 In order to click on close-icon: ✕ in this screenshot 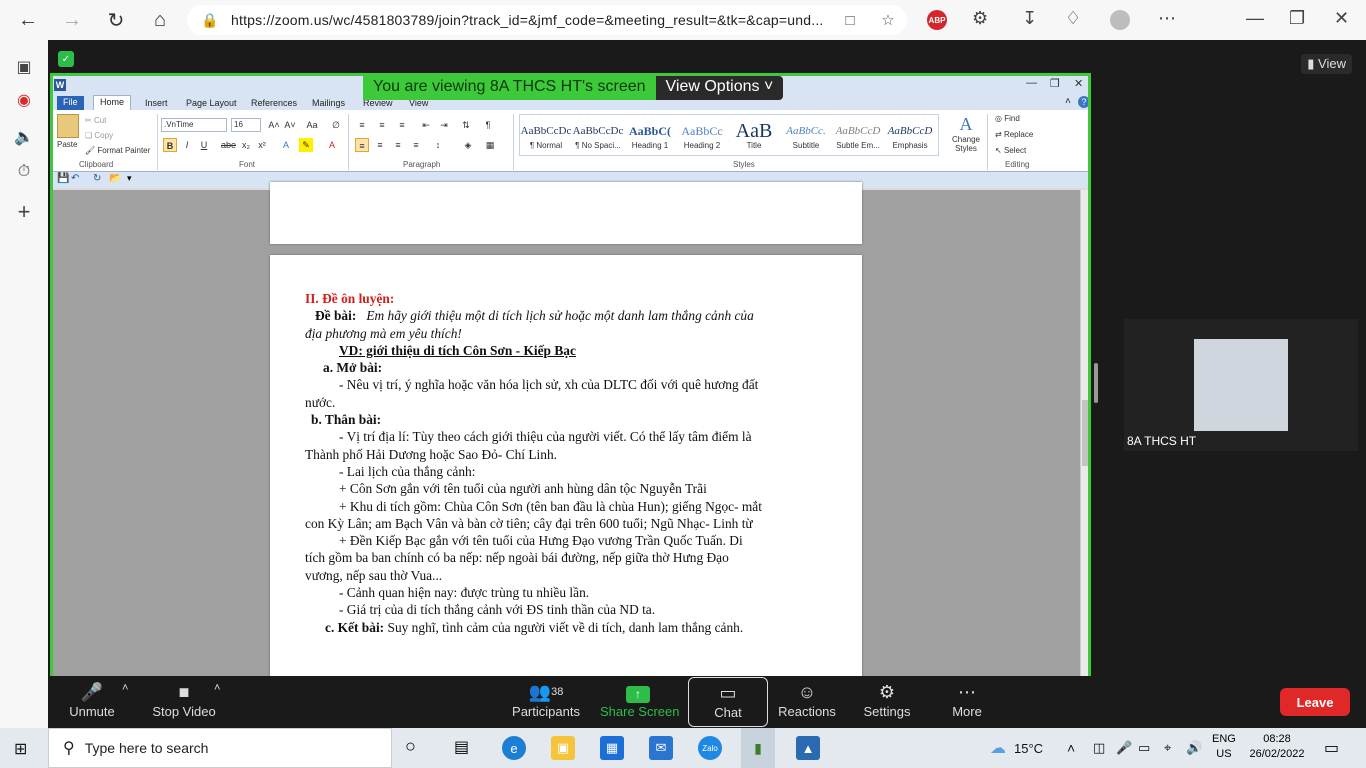, I will do `click(1341, 18)`.